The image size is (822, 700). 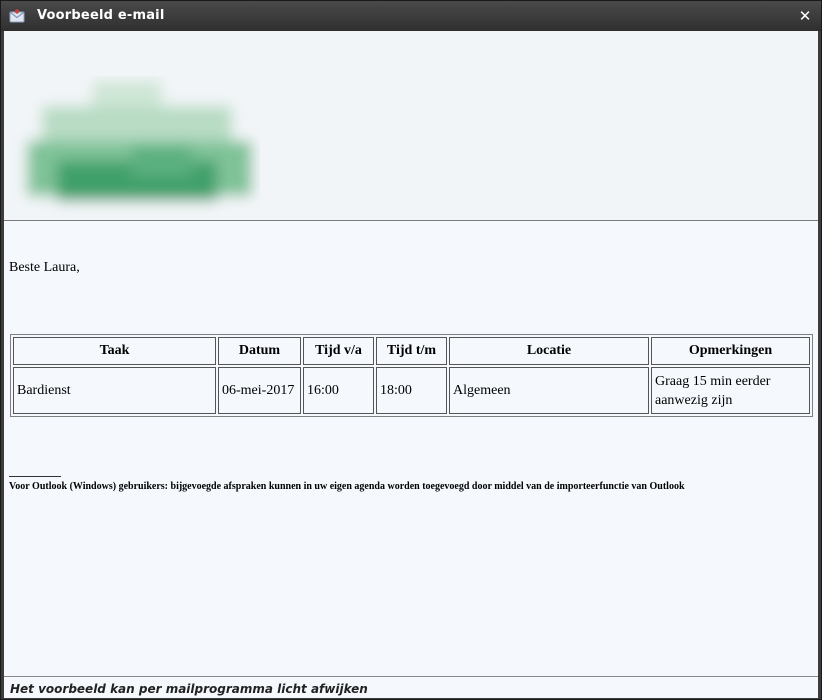 I want to click on table-cell: 18:00, so click(x=411, y=390).